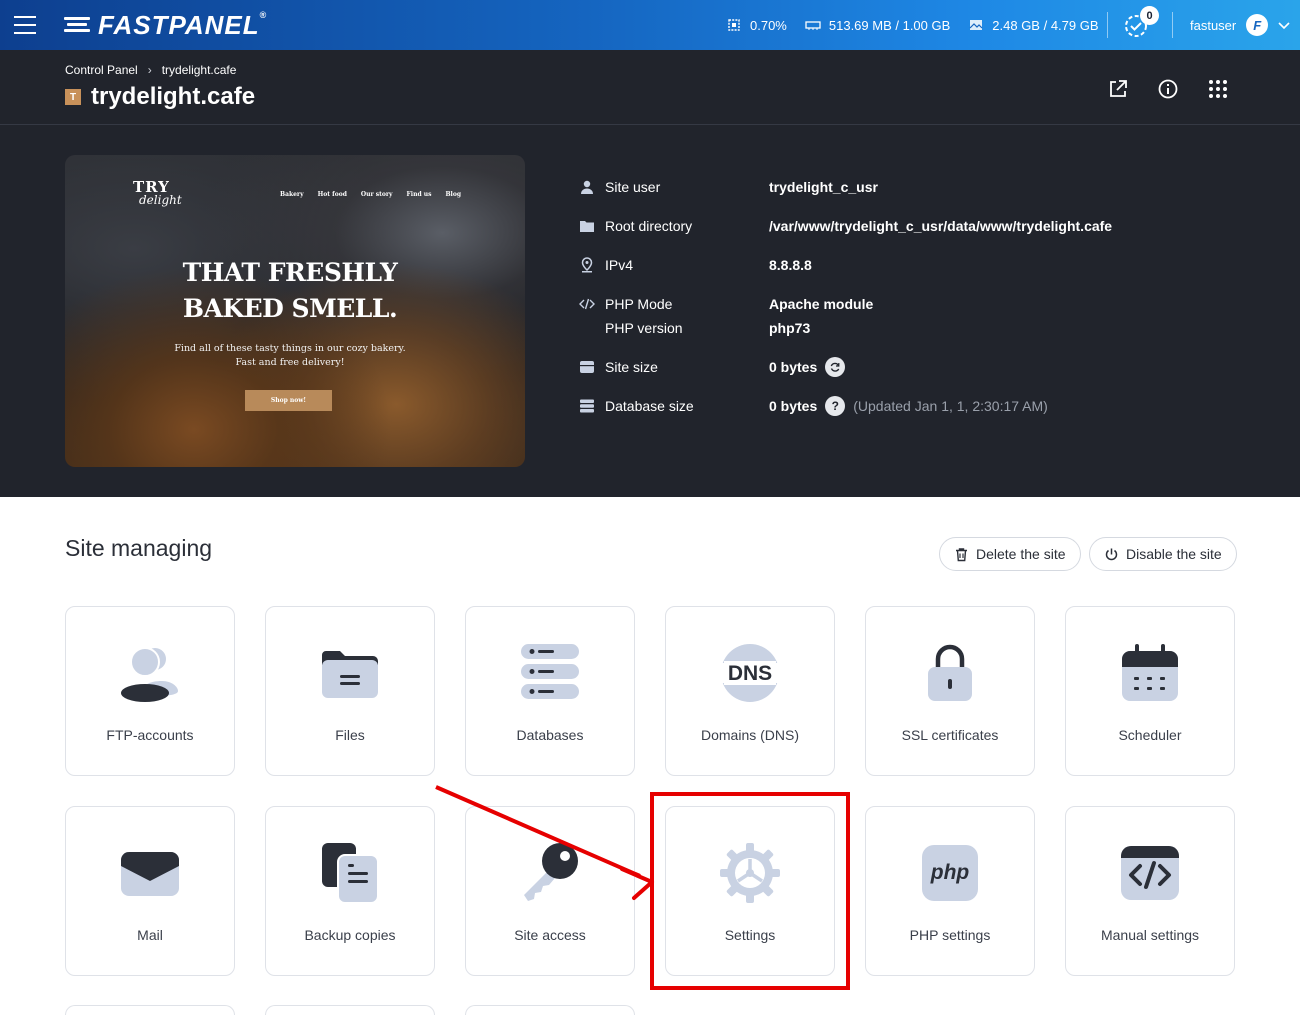 Image resolution: width=1300 pixels, height=1015 pixels. Describe the element at coordinates (708, 328) in the screenshot. I see `php-version-row: PHP version php73` at that location.